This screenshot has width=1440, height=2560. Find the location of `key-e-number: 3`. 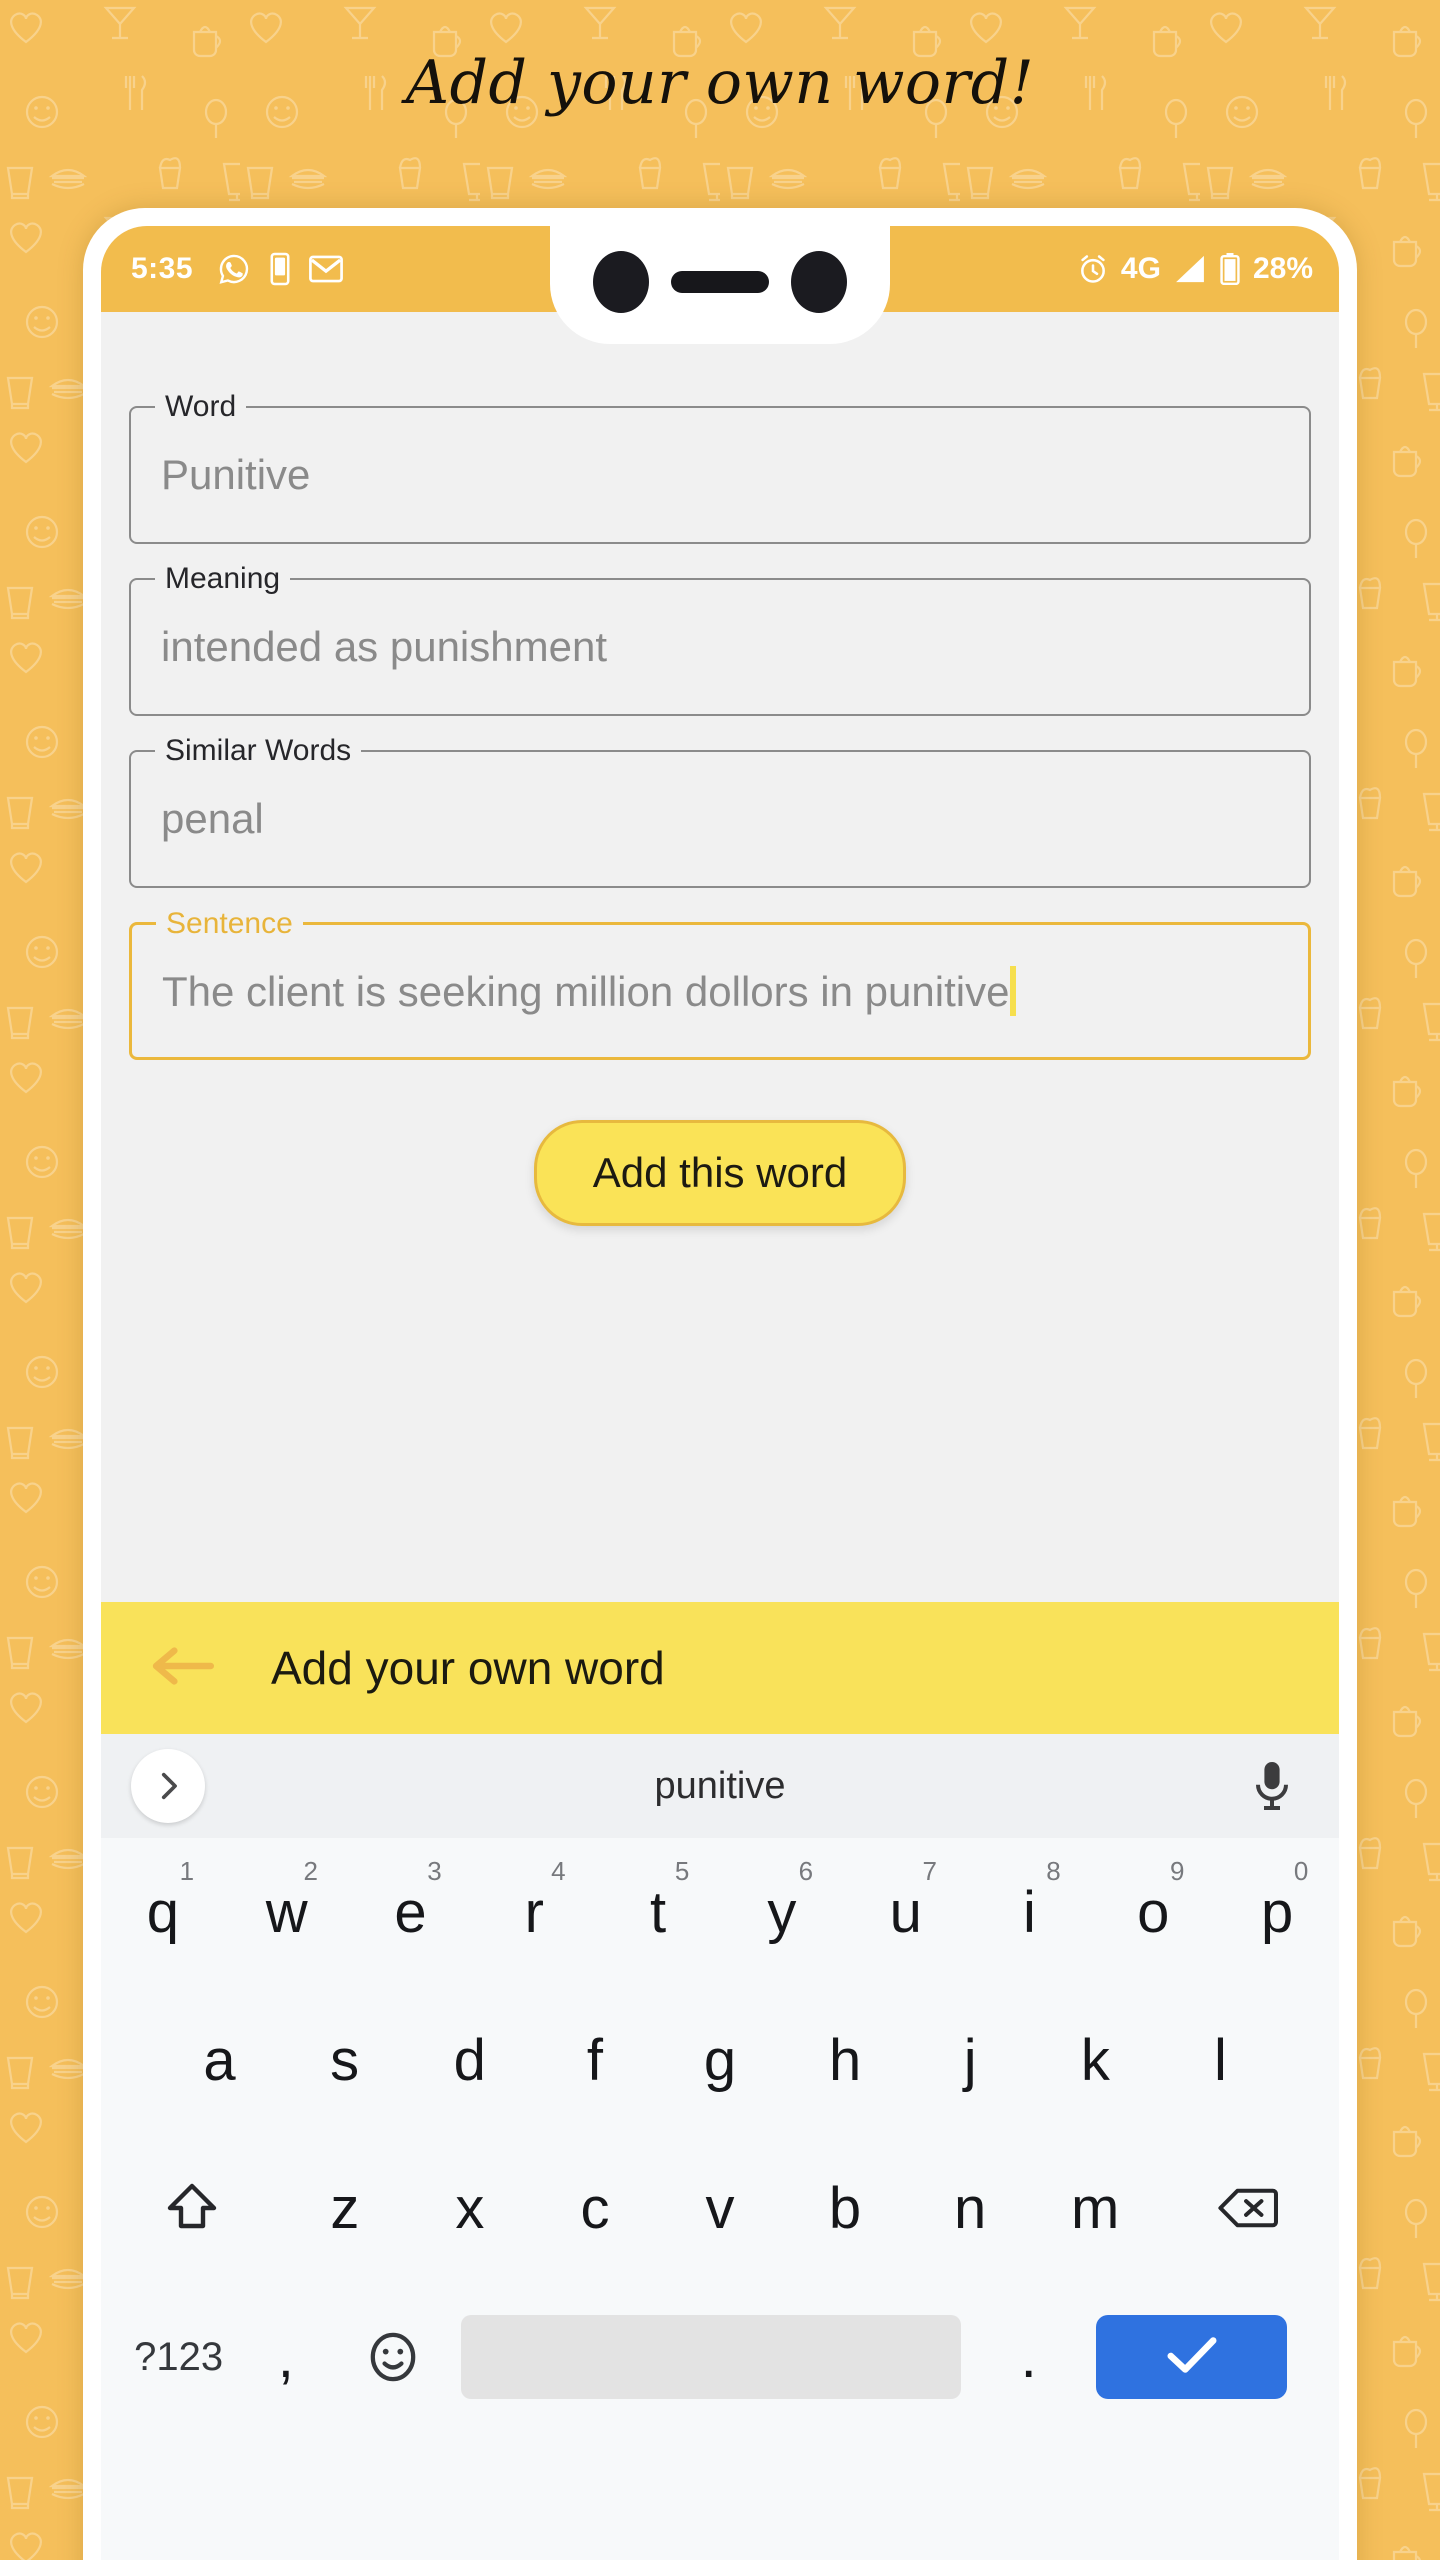

key-e-number: 3 is located at coordinates (434, 1871).